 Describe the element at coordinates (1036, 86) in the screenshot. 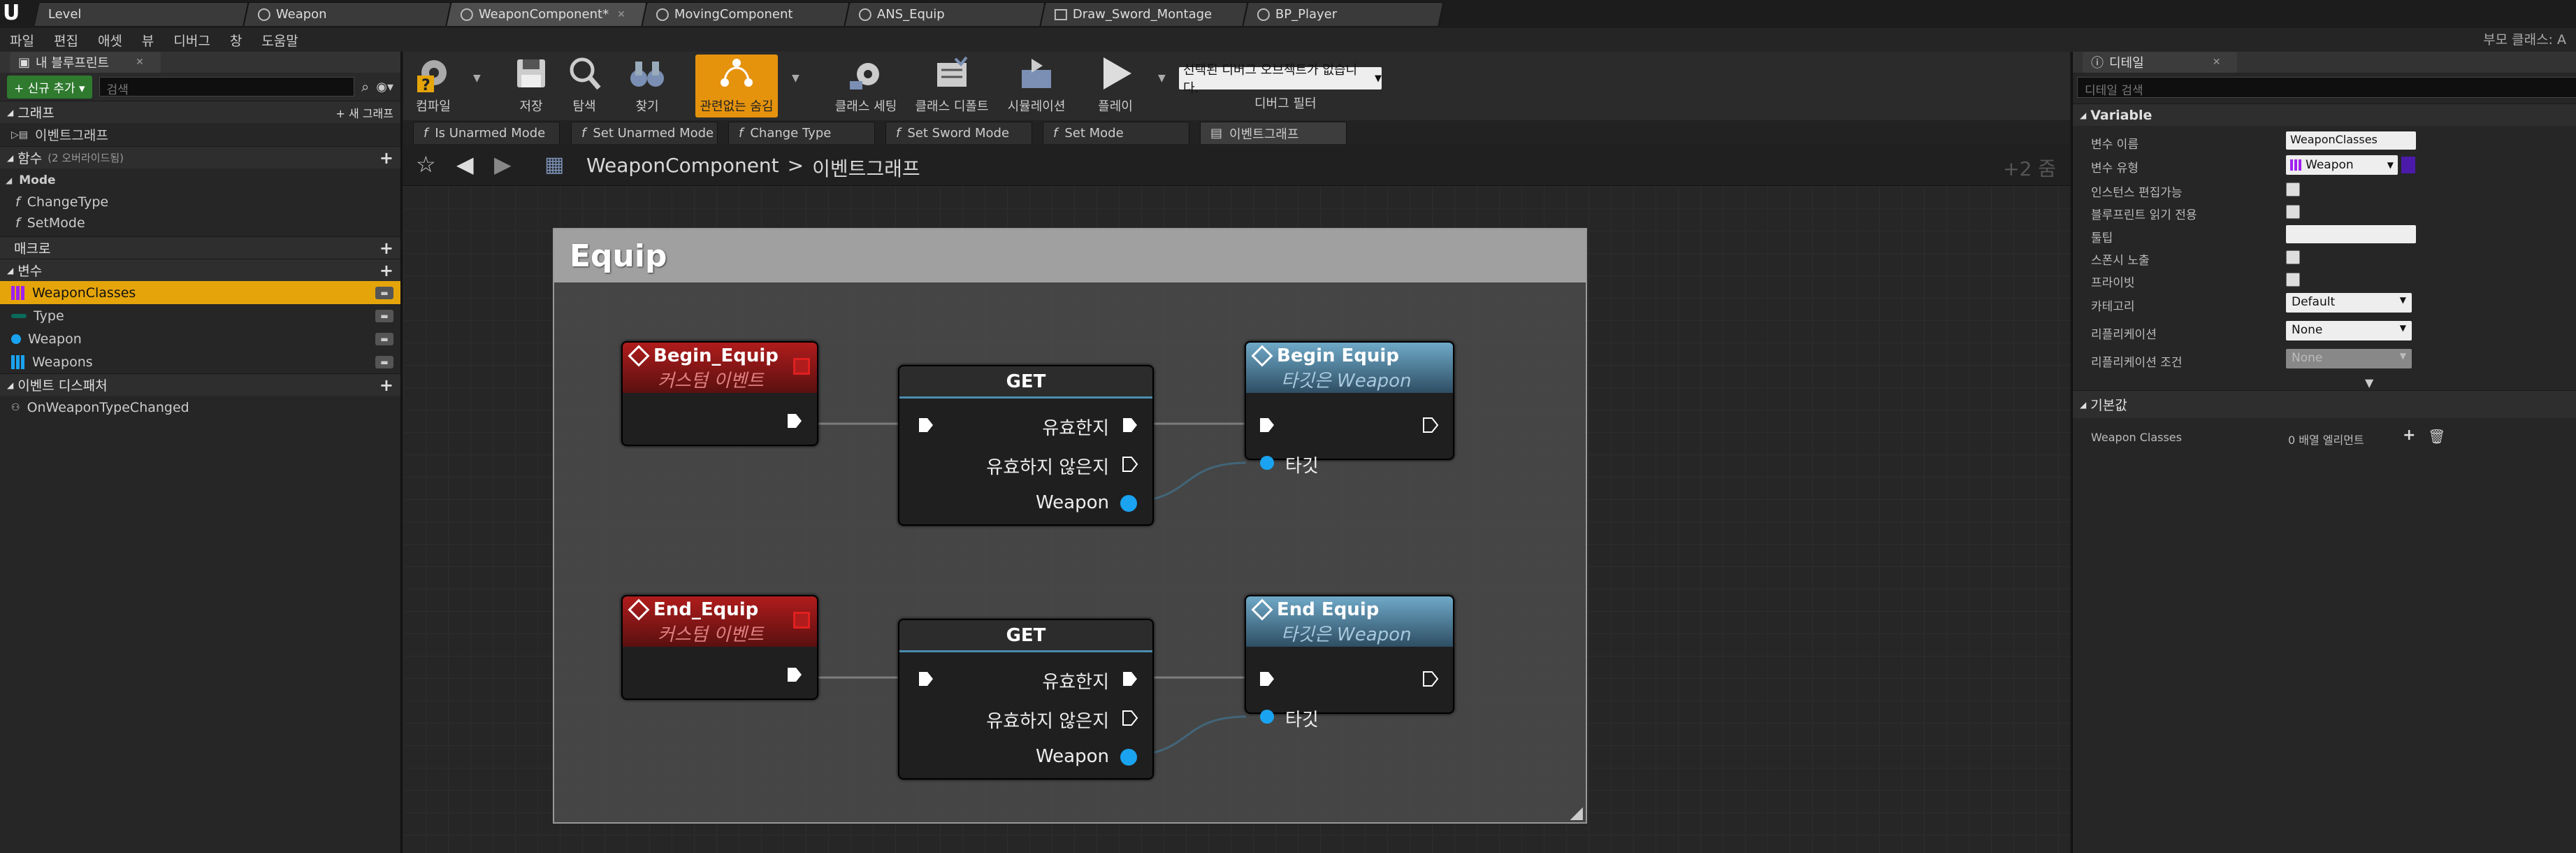

I see `simulation-button: 시뮬레이션` at that location.